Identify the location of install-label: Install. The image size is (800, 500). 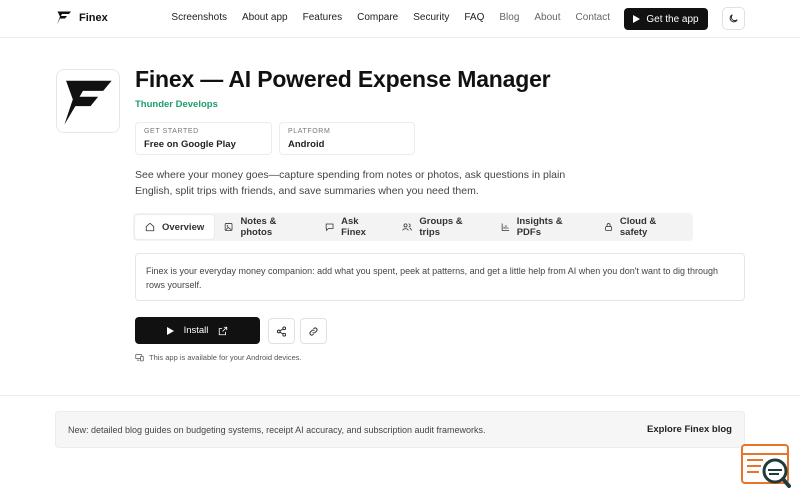
(196, 330).